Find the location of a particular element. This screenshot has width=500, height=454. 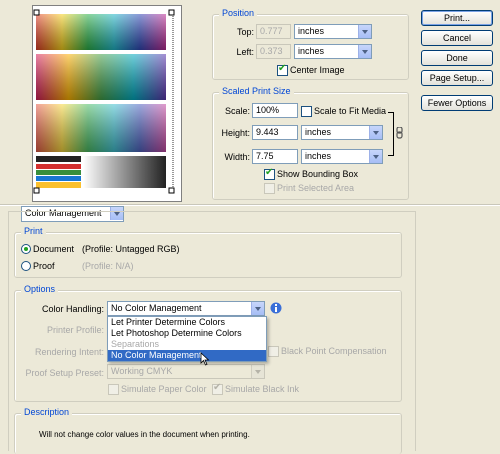

color-chart-image is located at coordinates (104, 101).